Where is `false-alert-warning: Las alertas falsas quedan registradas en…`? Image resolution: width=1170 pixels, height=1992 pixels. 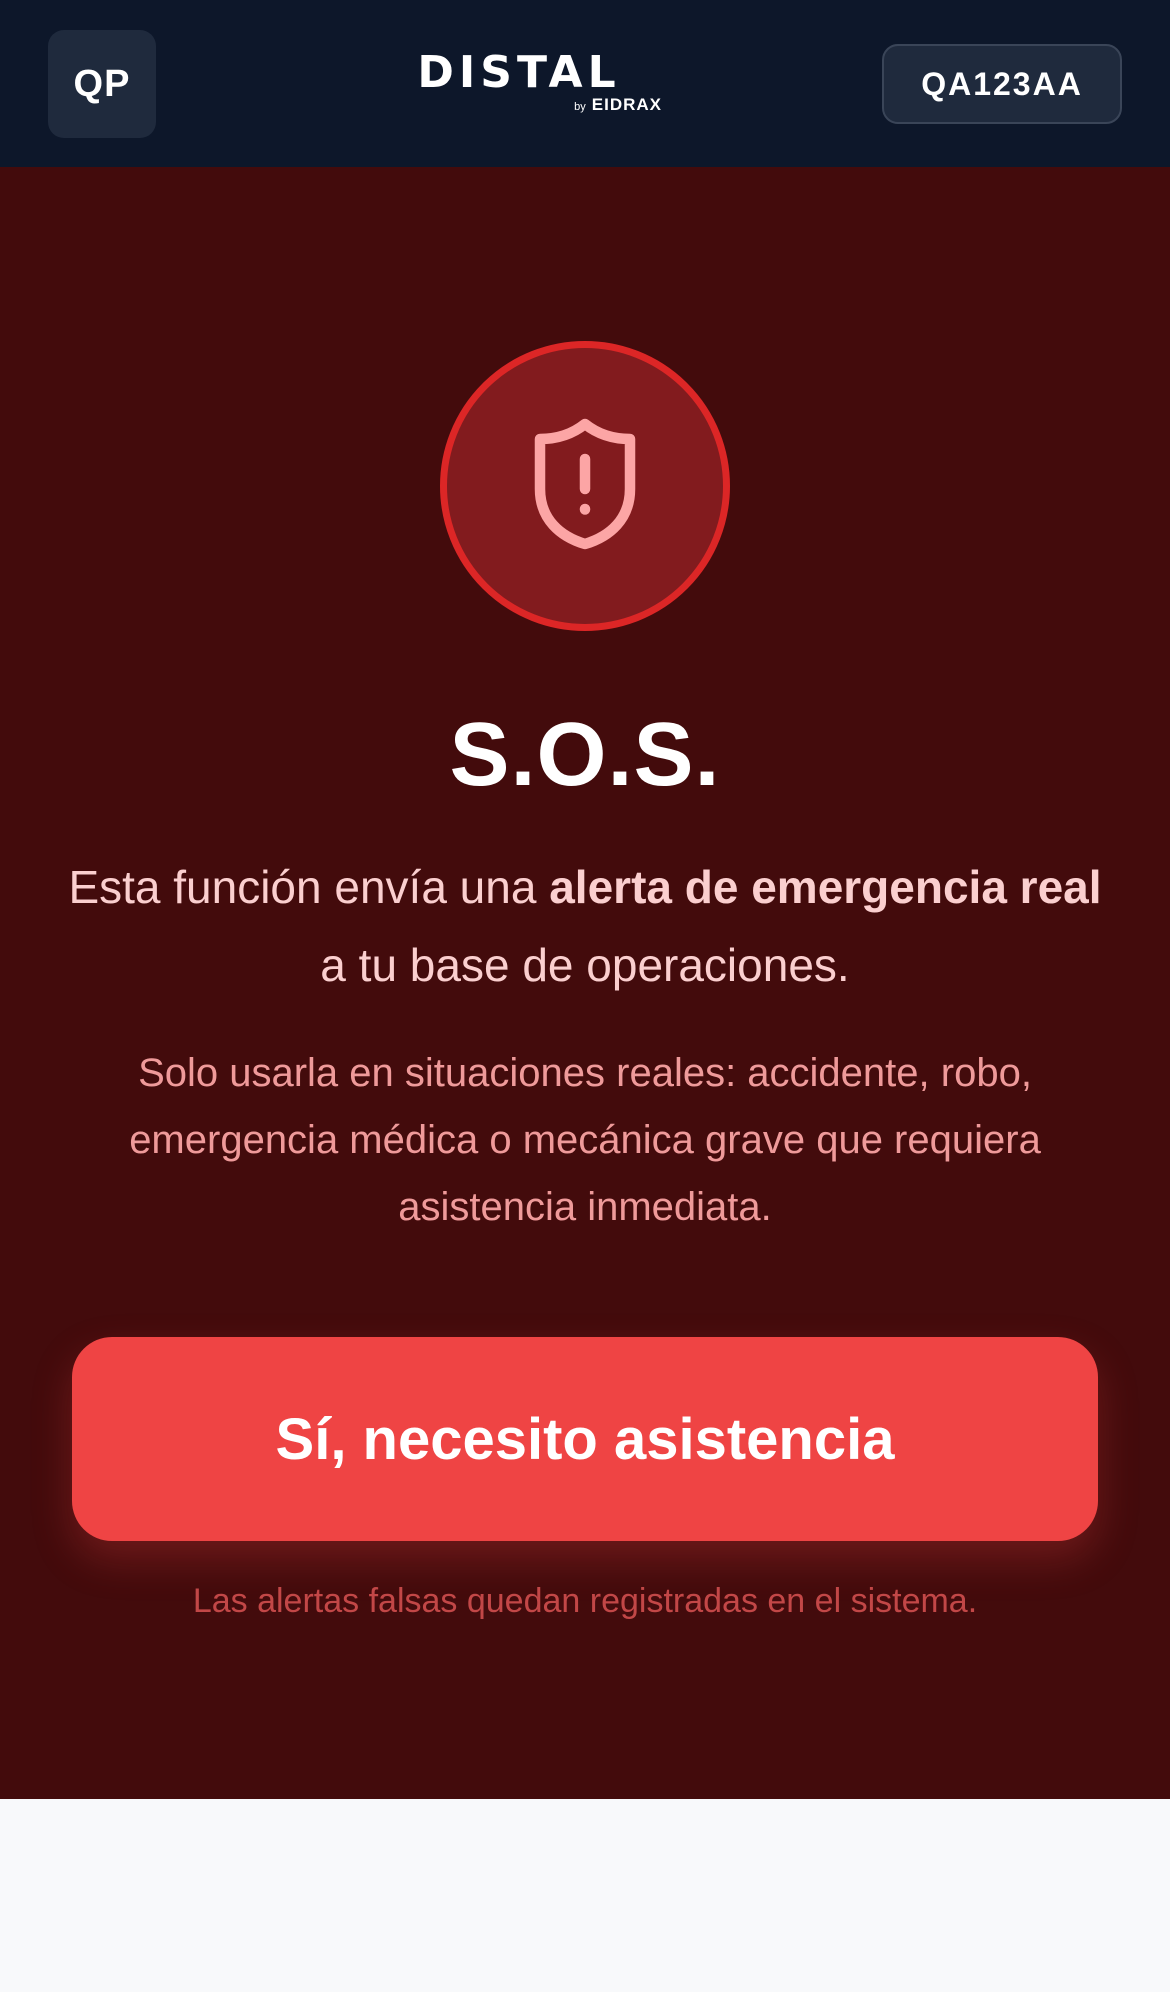 false-alert-warning: Las alertas falsas quedan registradas en… is located at coordinates (585, 1601).